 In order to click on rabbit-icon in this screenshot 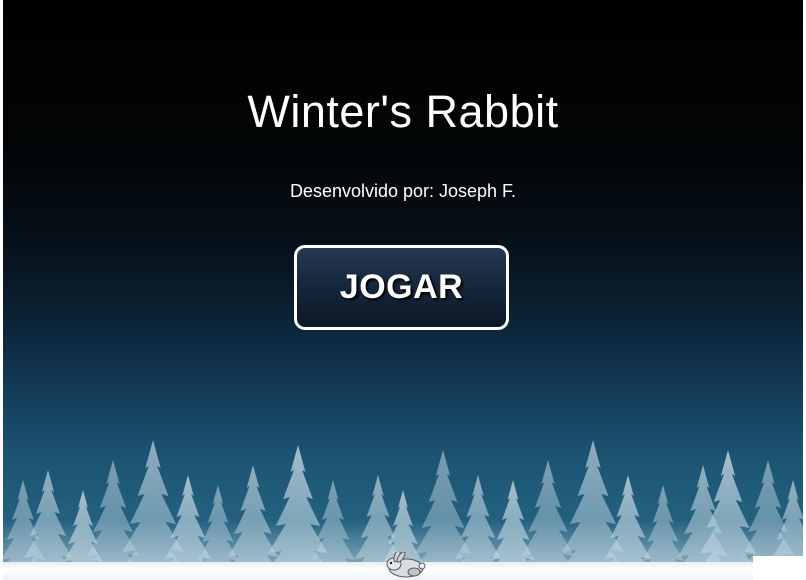, I will do `click(405, 565)`.